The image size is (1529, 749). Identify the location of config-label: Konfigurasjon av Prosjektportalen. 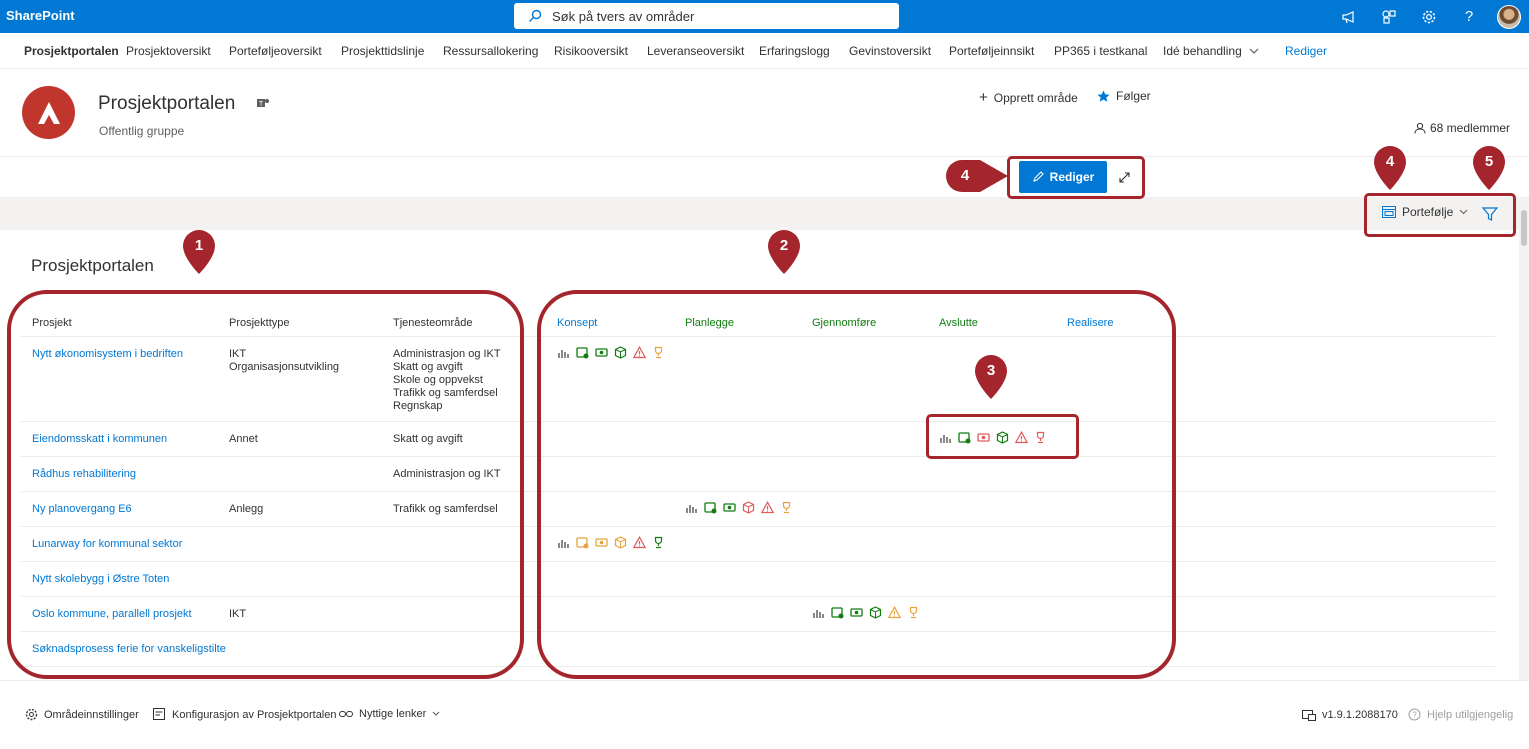
(254, 714).